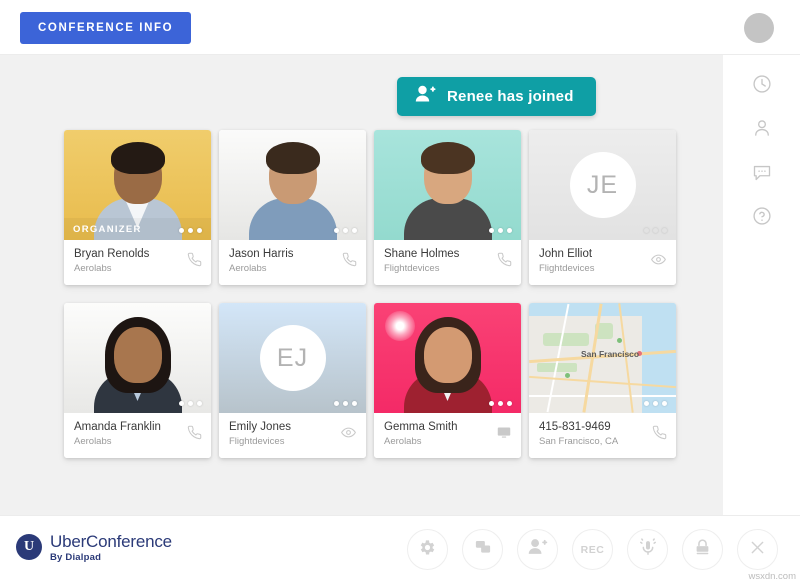 The height and width of the screenshot is (584, 800). Describe the element at coordinates (610, 354) in the screenshot. I see `map-city-label: San Francisco` at that location.